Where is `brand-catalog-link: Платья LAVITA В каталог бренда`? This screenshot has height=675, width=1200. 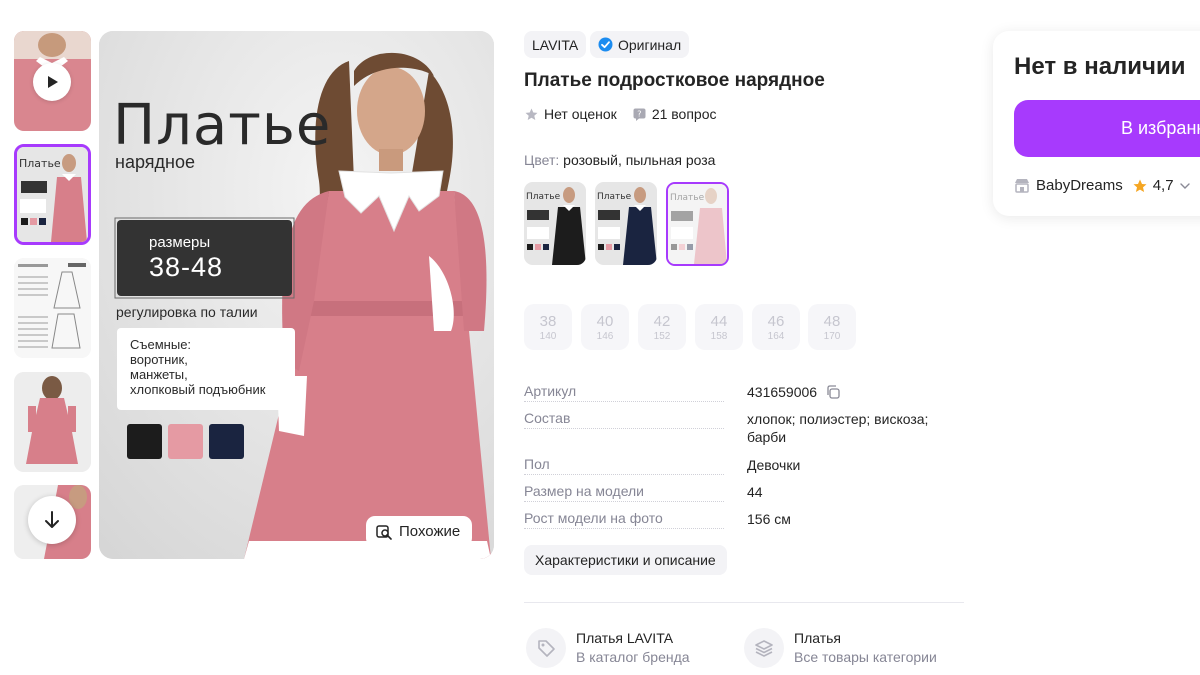
brand-catalog-link: Платья LAVITA В каталог бренда is located at coordinates (608, 648).